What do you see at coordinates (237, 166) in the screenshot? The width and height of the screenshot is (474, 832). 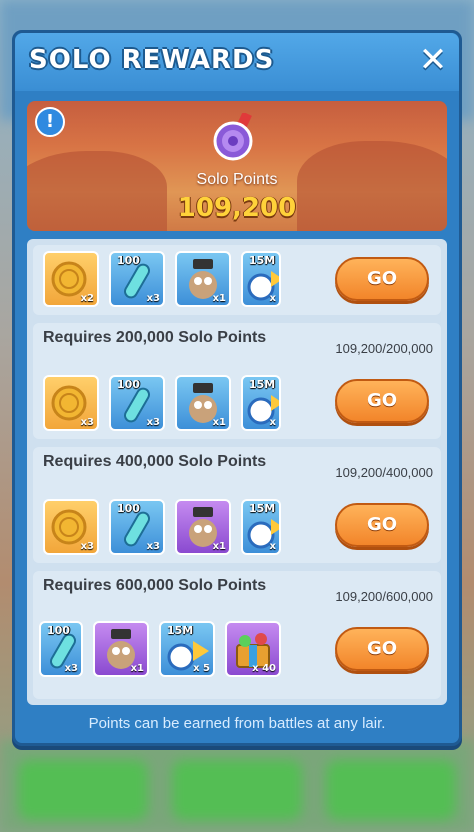 I see `solo-points-banner: ! Solo Points 109,200` at bounding box center [237, 166].